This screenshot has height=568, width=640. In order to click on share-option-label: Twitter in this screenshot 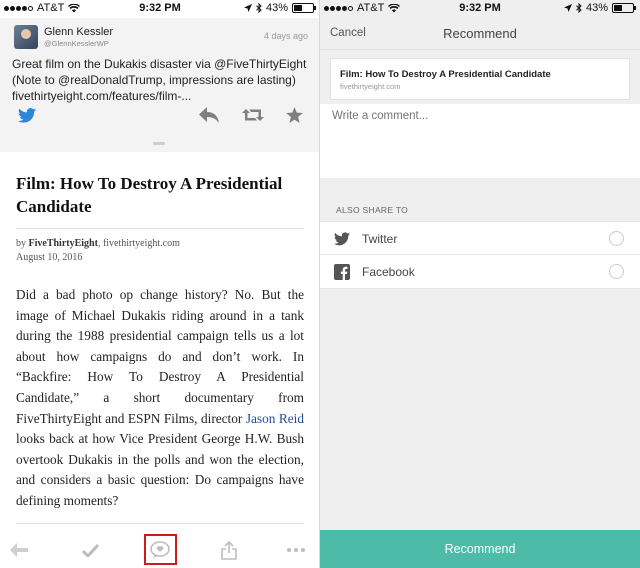, I will do `click(380, 239)`.